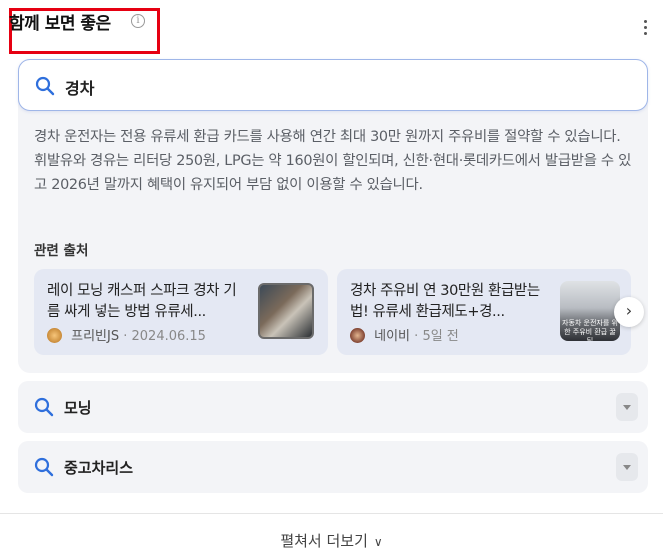 The image size is (663, 551). What do you see at coordinates (440, 336) in the screenshot?
I see `source-date: 5일 전` at bounding box center [440, 336].